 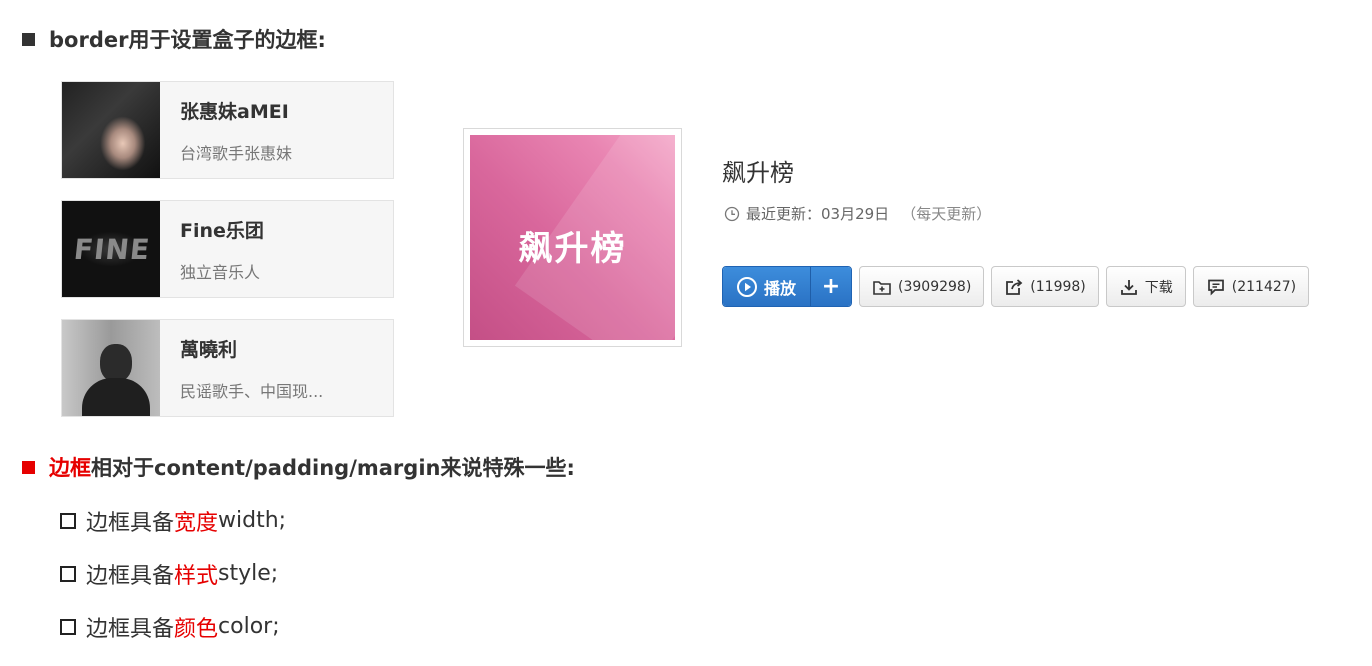 I want to click on heading-highlight: 边框, so click(x=70, y=468).